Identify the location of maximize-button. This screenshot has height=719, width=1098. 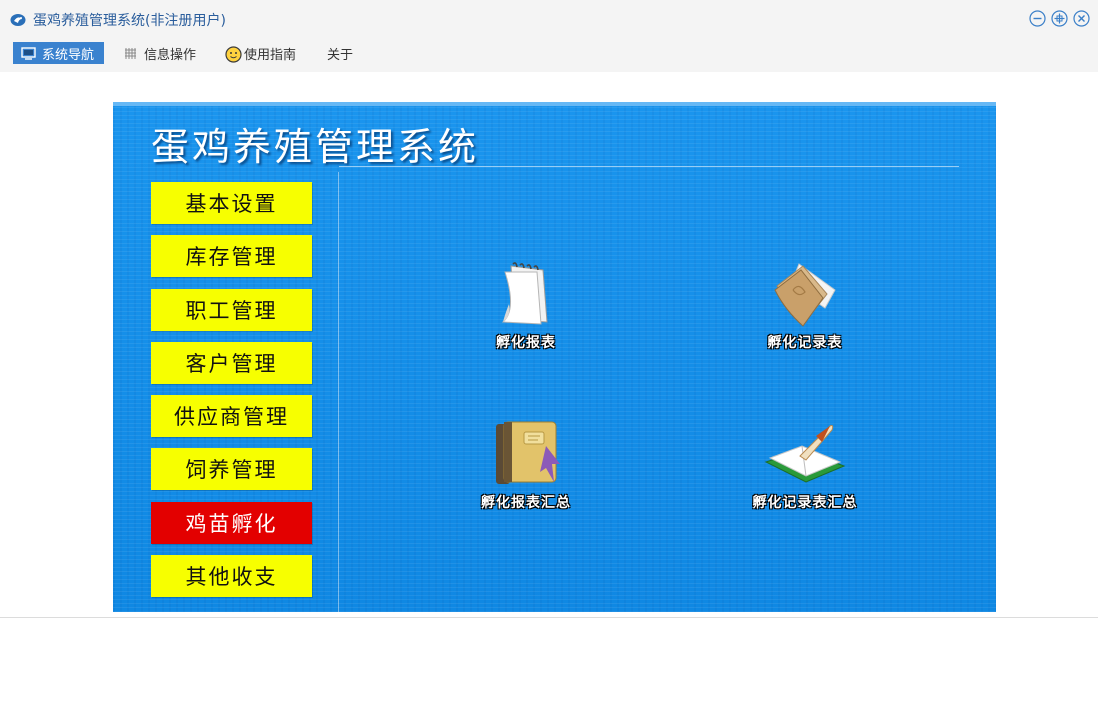
(1059, 18).